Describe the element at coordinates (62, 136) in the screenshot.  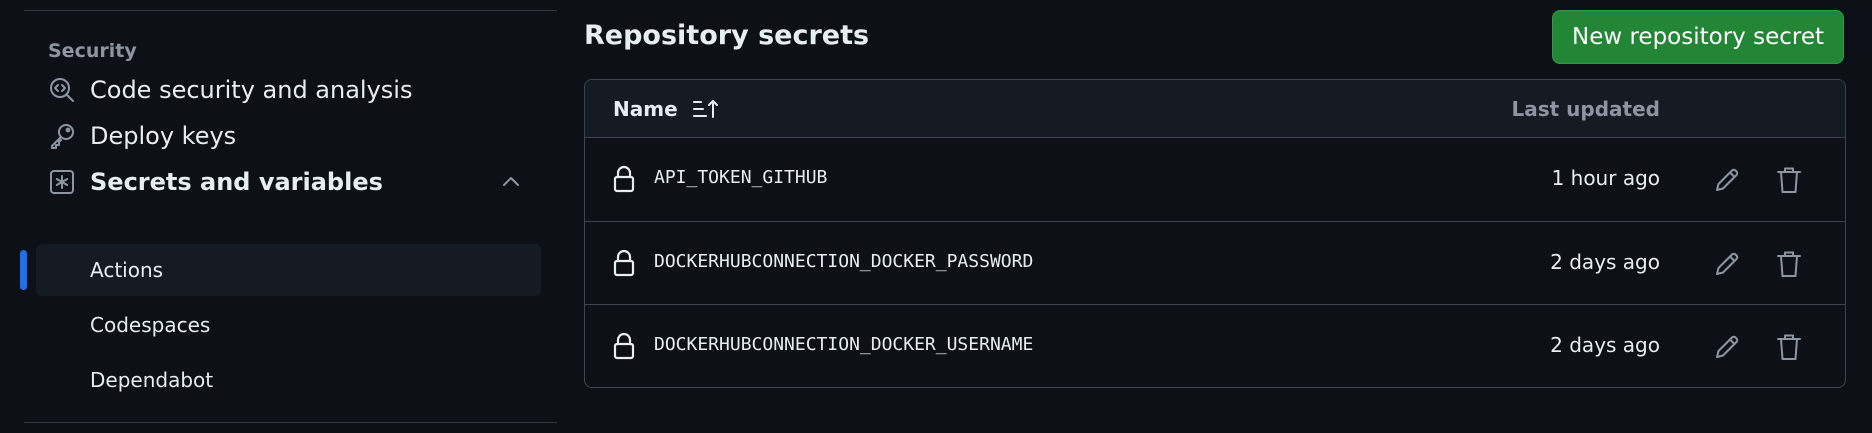
I see `key-icon` at that location.